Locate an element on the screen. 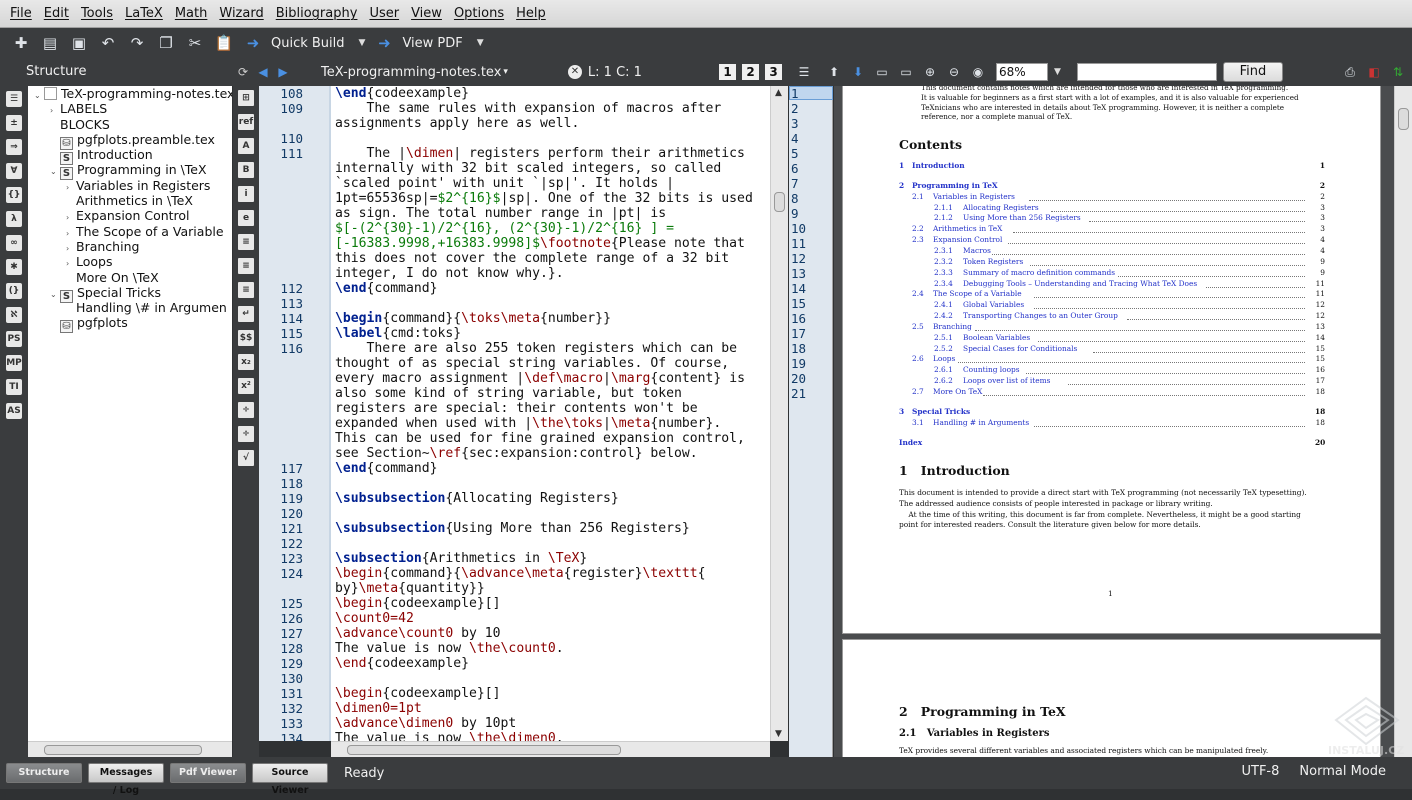  source-line-number: 8 is located at coordinates (795, 198).